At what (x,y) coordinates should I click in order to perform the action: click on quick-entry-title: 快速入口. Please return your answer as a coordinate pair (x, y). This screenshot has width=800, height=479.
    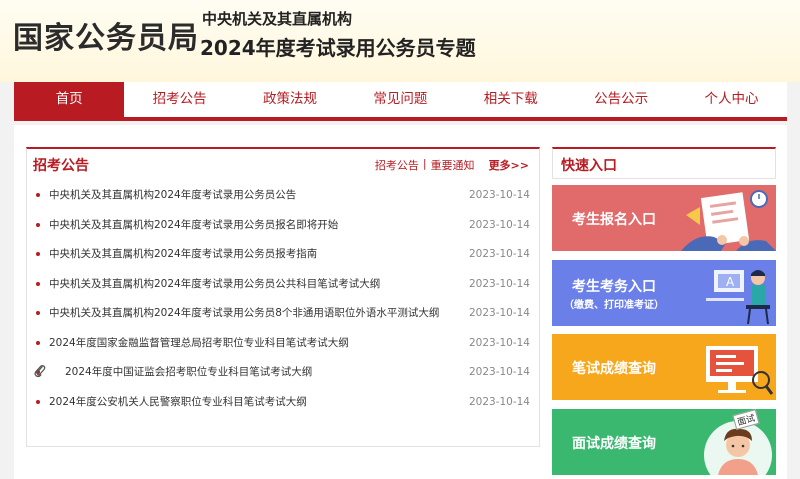
    Looking at the image, I should click on (589, 166).